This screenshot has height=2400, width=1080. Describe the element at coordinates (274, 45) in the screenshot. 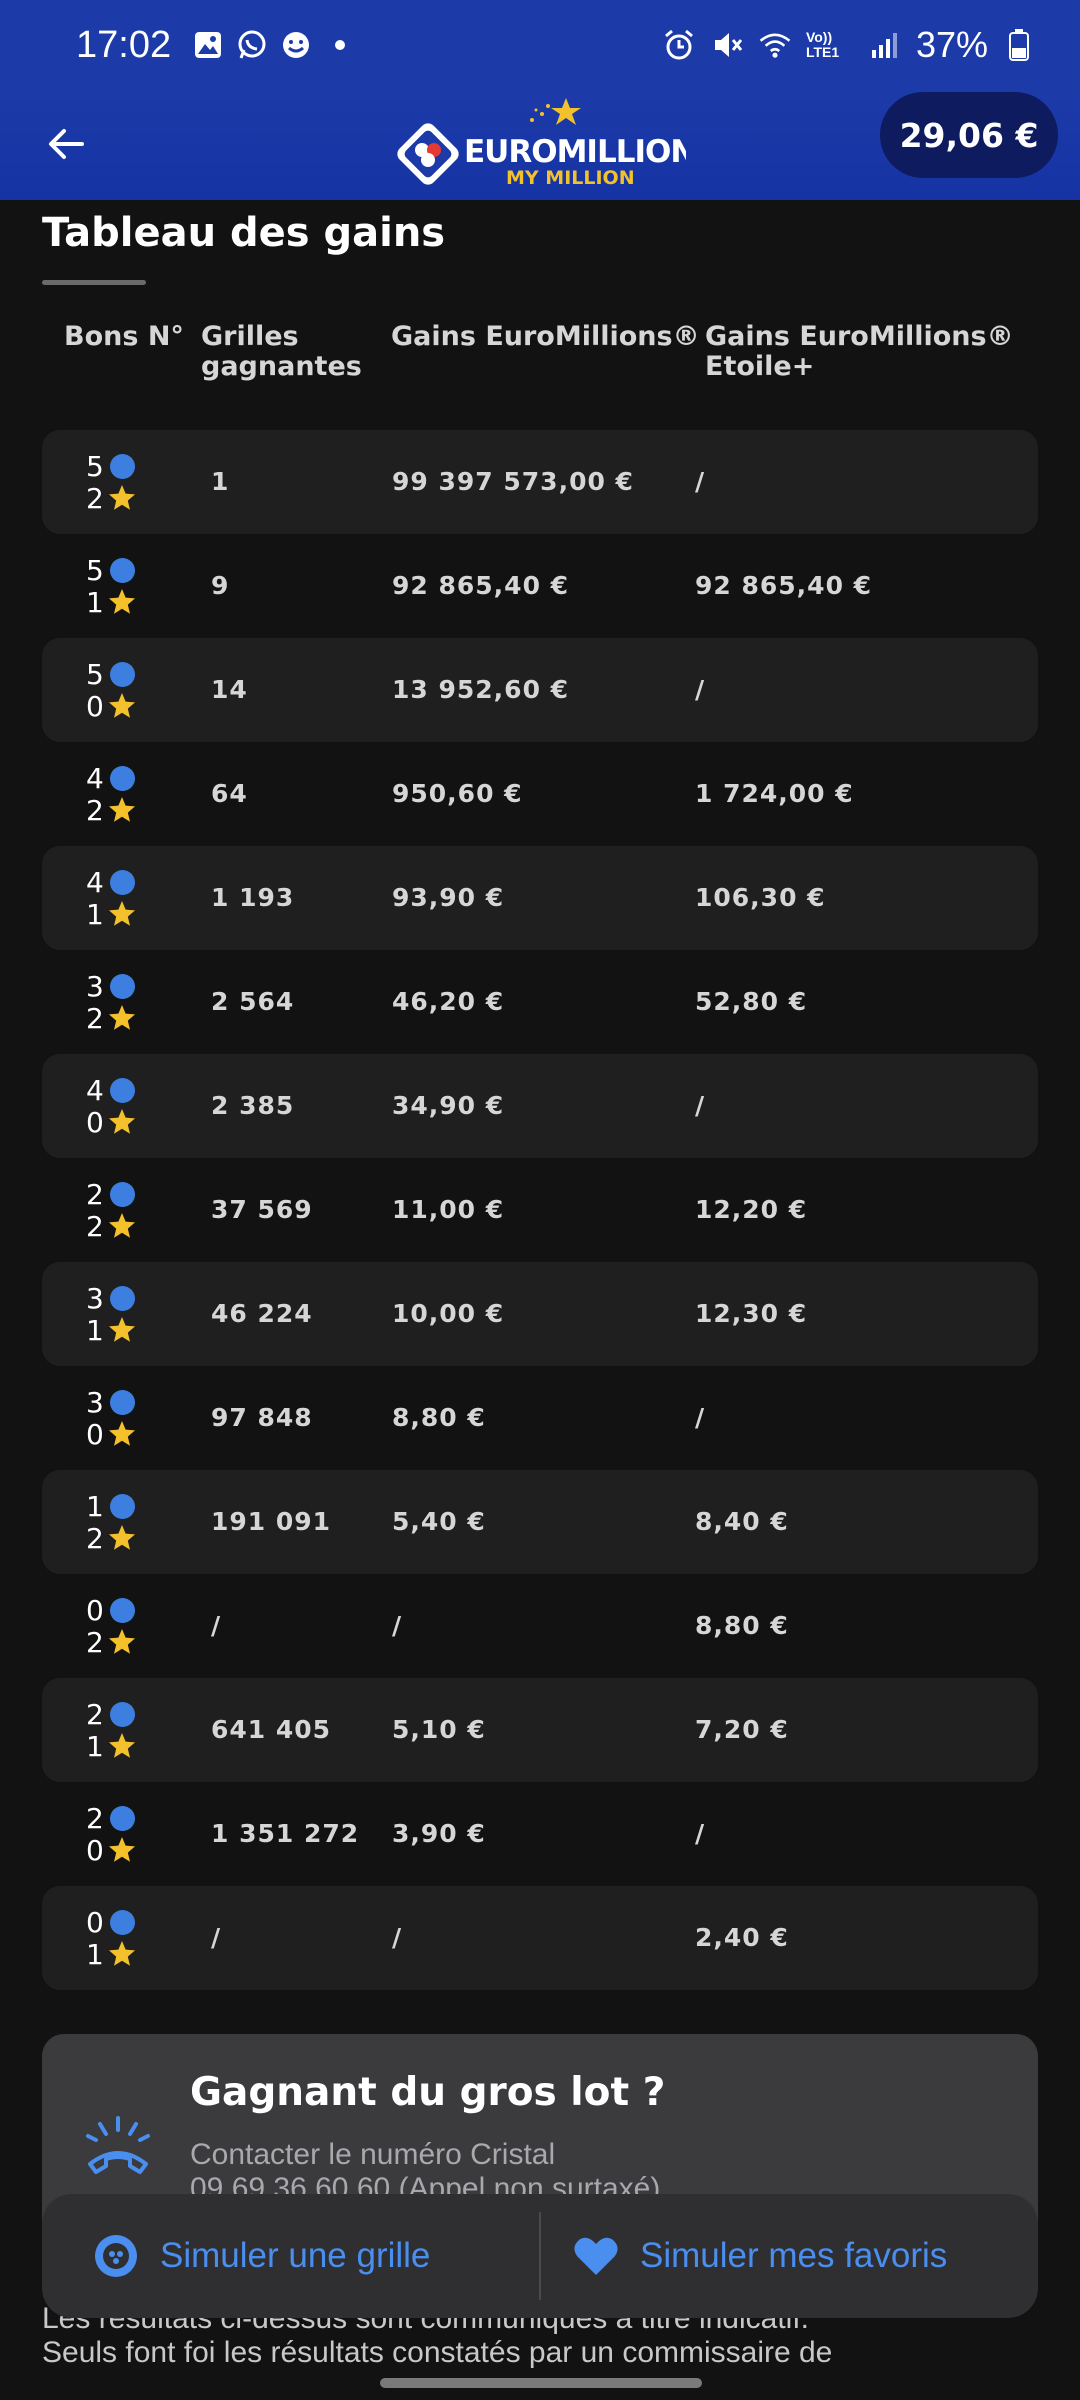

I see `notification-icons` at that location.